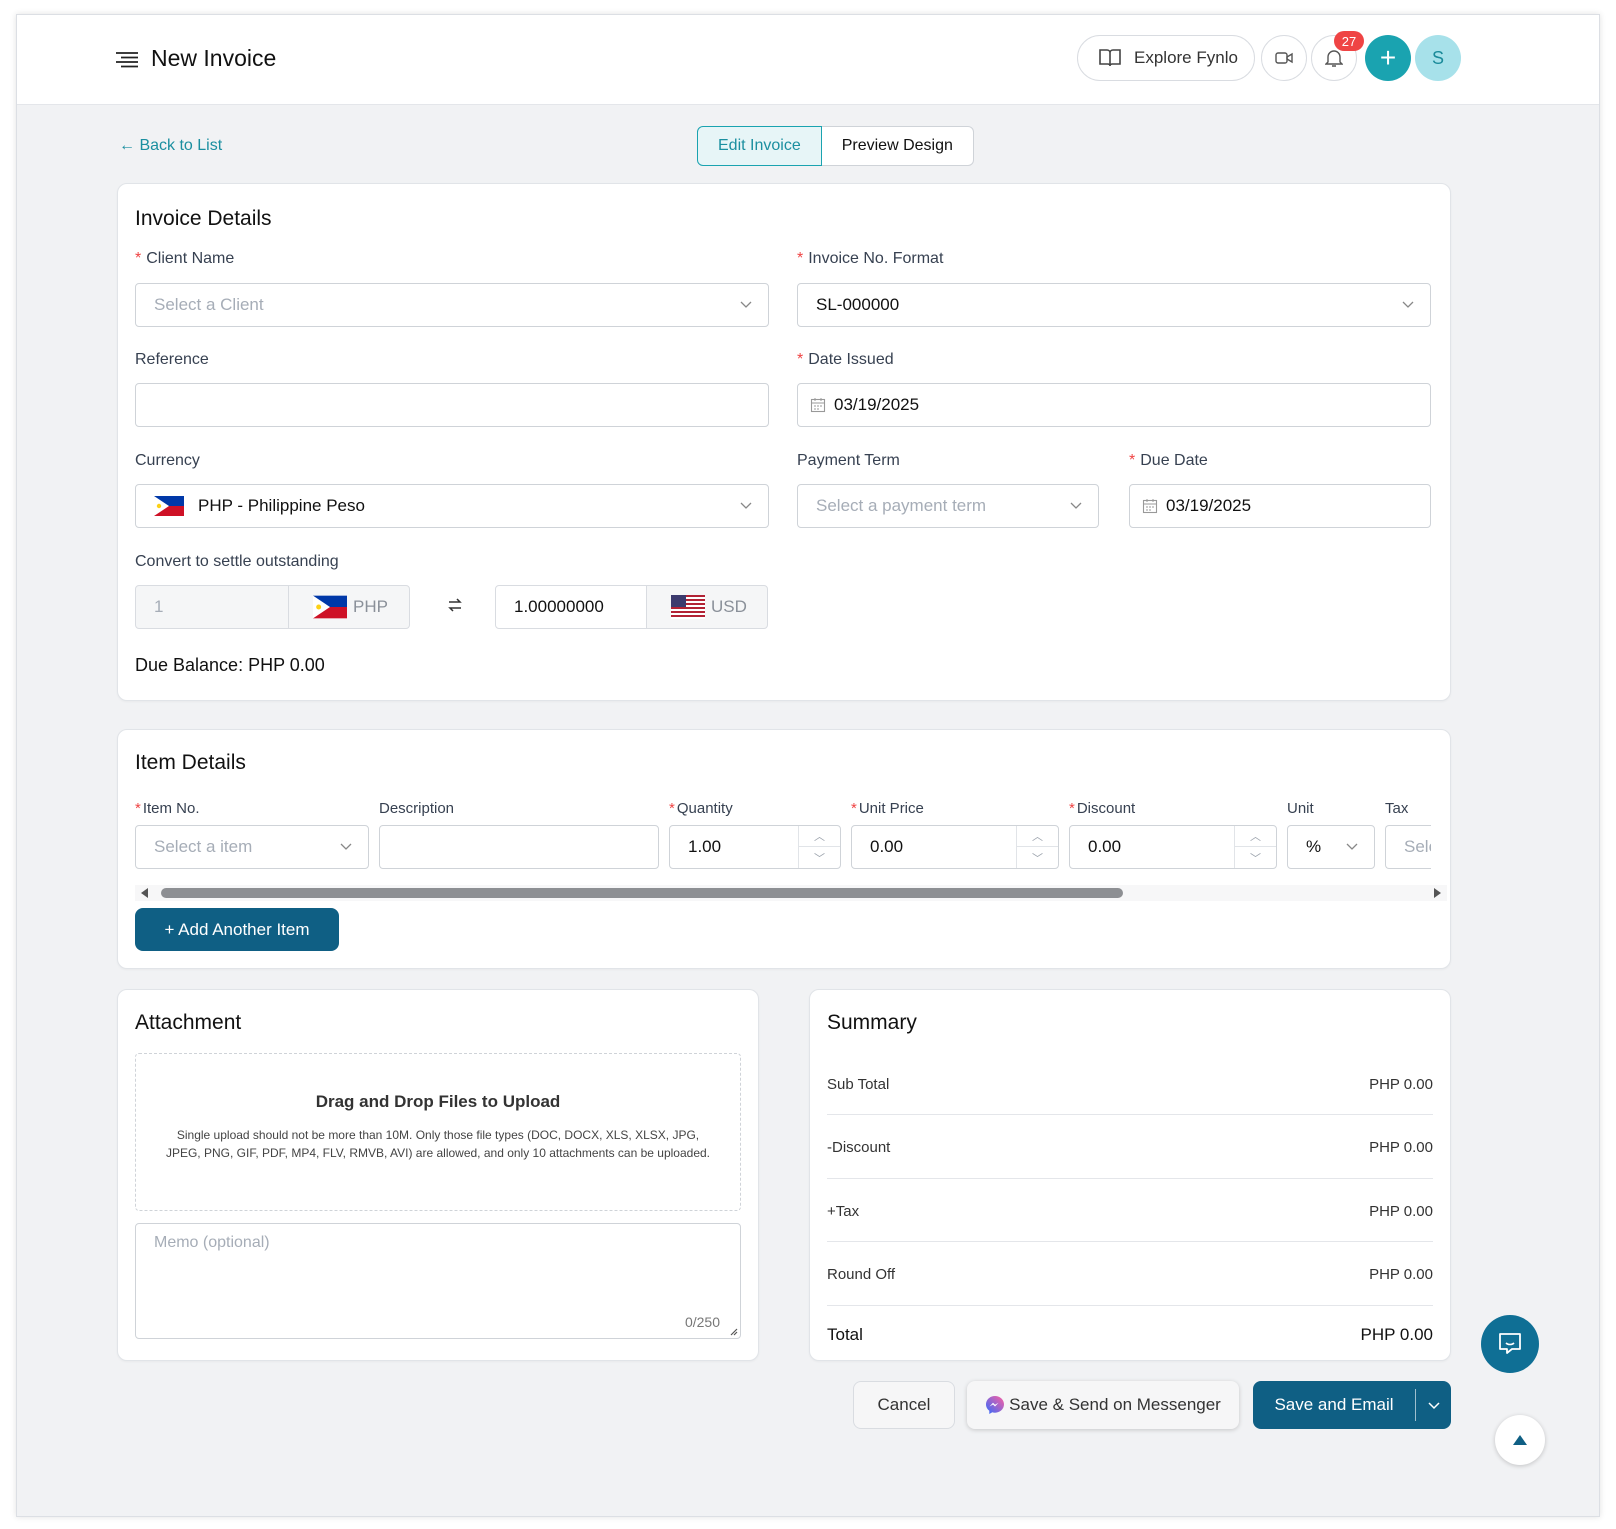  What do you see at coordinates (702, 1322) in the screenshot?
I see `memo-char-count: 0/250` at bounding box center [702, 1322].